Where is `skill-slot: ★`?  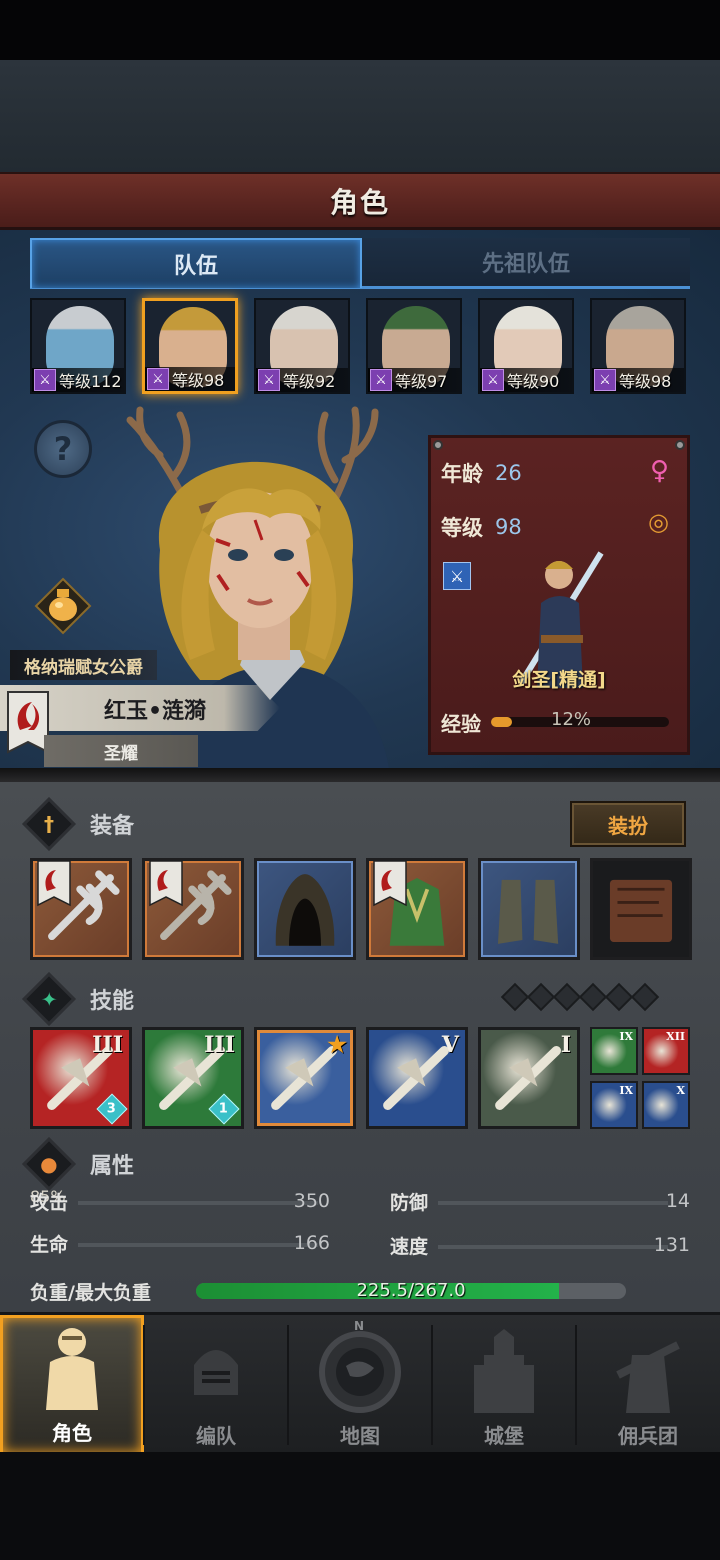
skill-slot: ★ is located at coordinates (305, 1078).